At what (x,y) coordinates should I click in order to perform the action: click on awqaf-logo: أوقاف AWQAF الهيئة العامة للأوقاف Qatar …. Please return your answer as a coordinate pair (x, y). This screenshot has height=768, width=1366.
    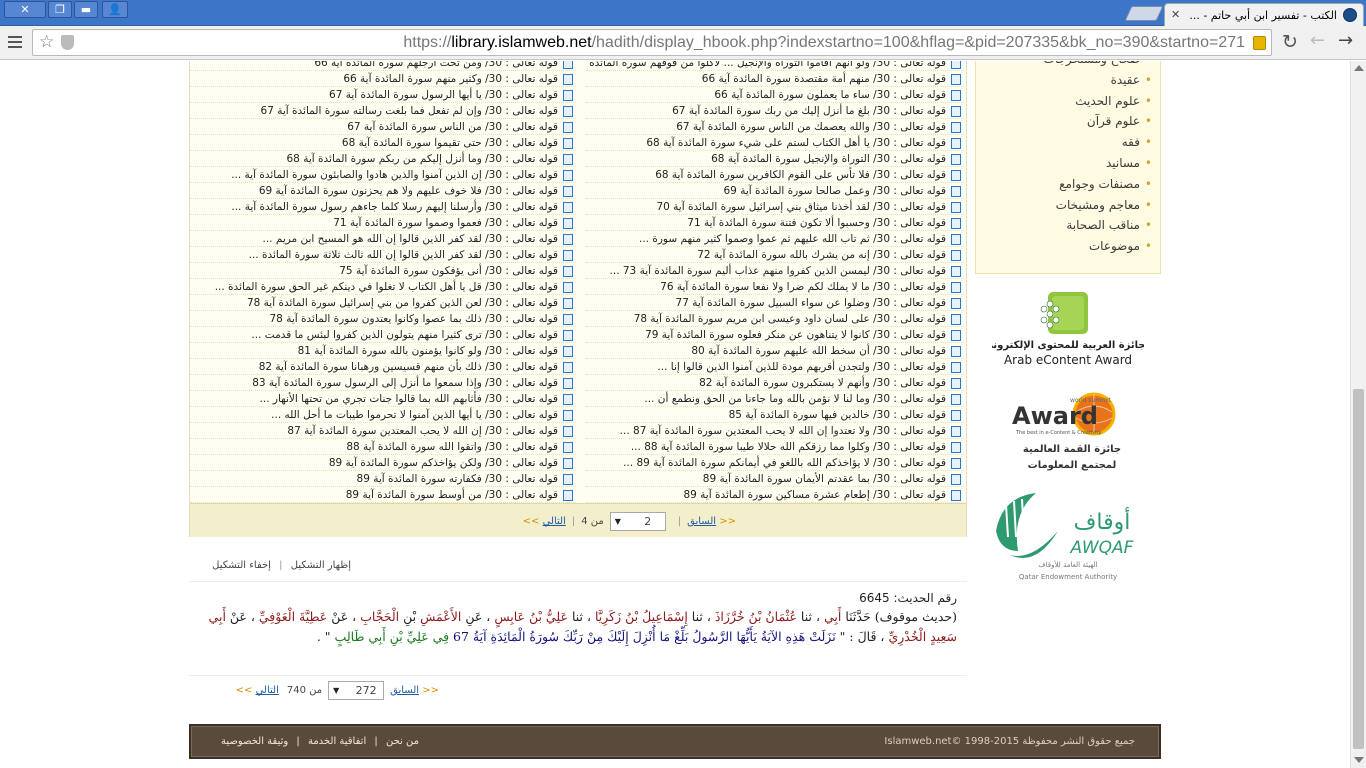
    Looking at the image, I should click on (1068, 537).